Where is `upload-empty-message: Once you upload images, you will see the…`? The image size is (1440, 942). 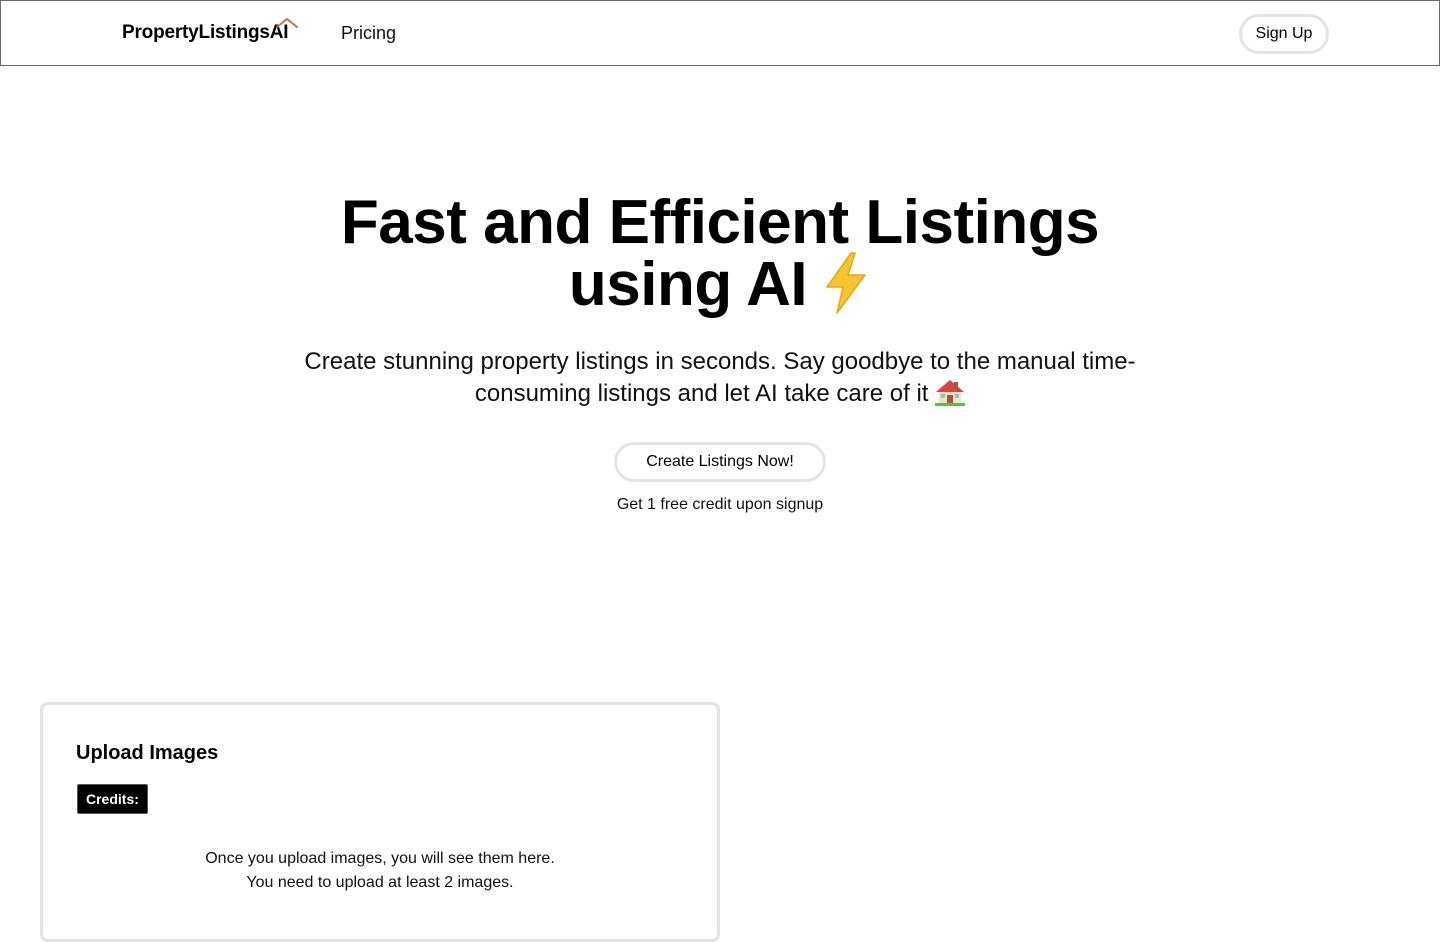
upload-empty-message: Once you upload images, you will see the… is located at coordinates (380, 871).